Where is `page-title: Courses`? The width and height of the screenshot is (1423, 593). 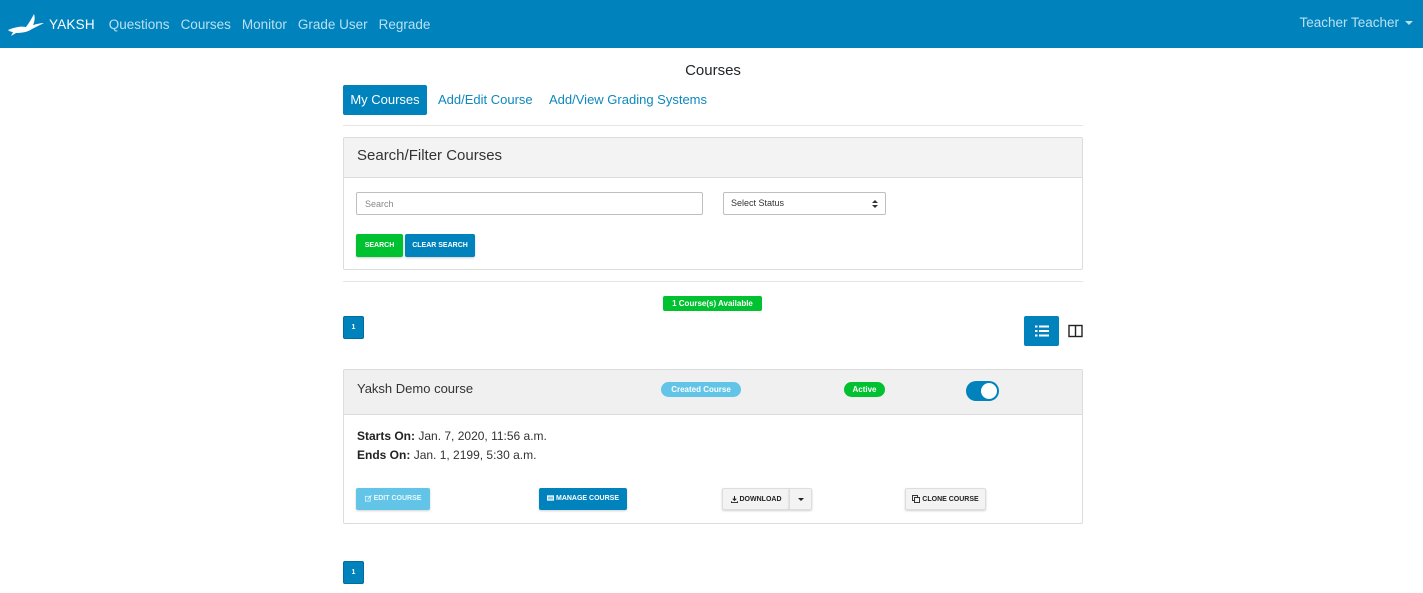 page-title: Courses is located at coordinates (713, 70).